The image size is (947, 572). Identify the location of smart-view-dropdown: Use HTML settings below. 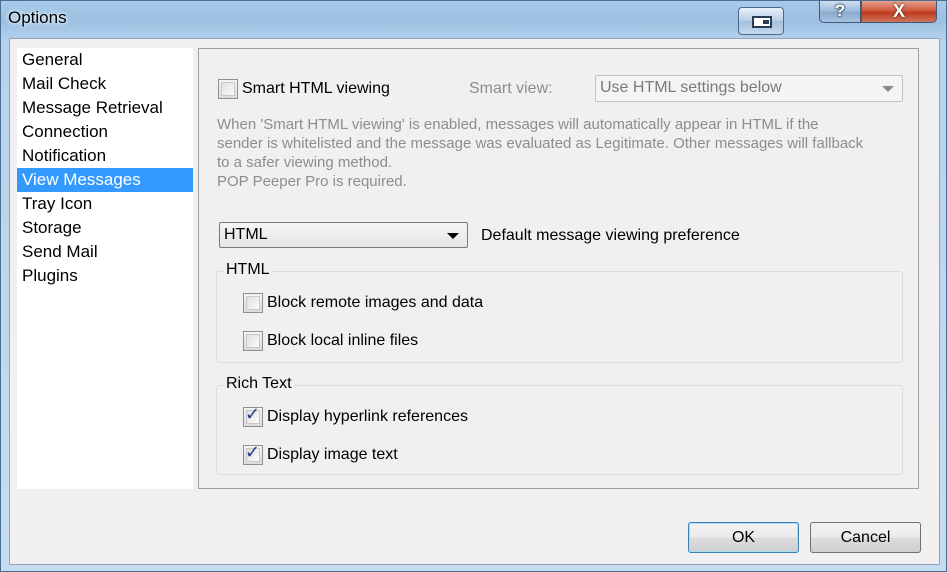
(749, 88).